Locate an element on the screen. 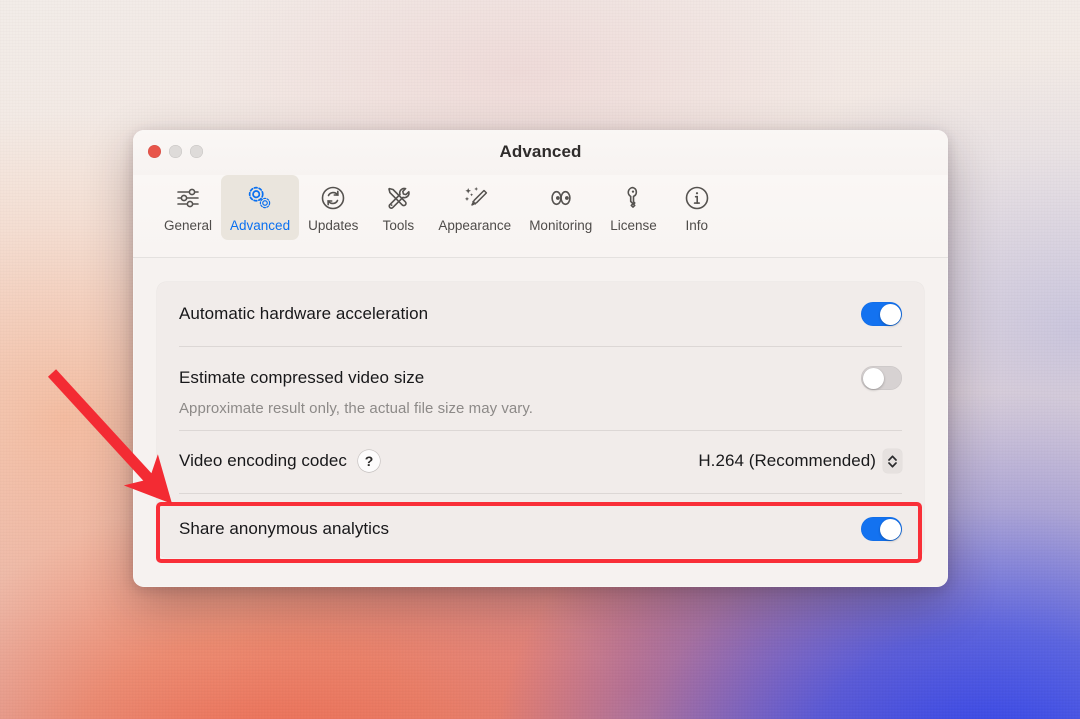 The height and width of the screenshot is (719, 1080). popup-video-encoding-codec: H.264 (Recommended) is located at coordinates (800, 461).